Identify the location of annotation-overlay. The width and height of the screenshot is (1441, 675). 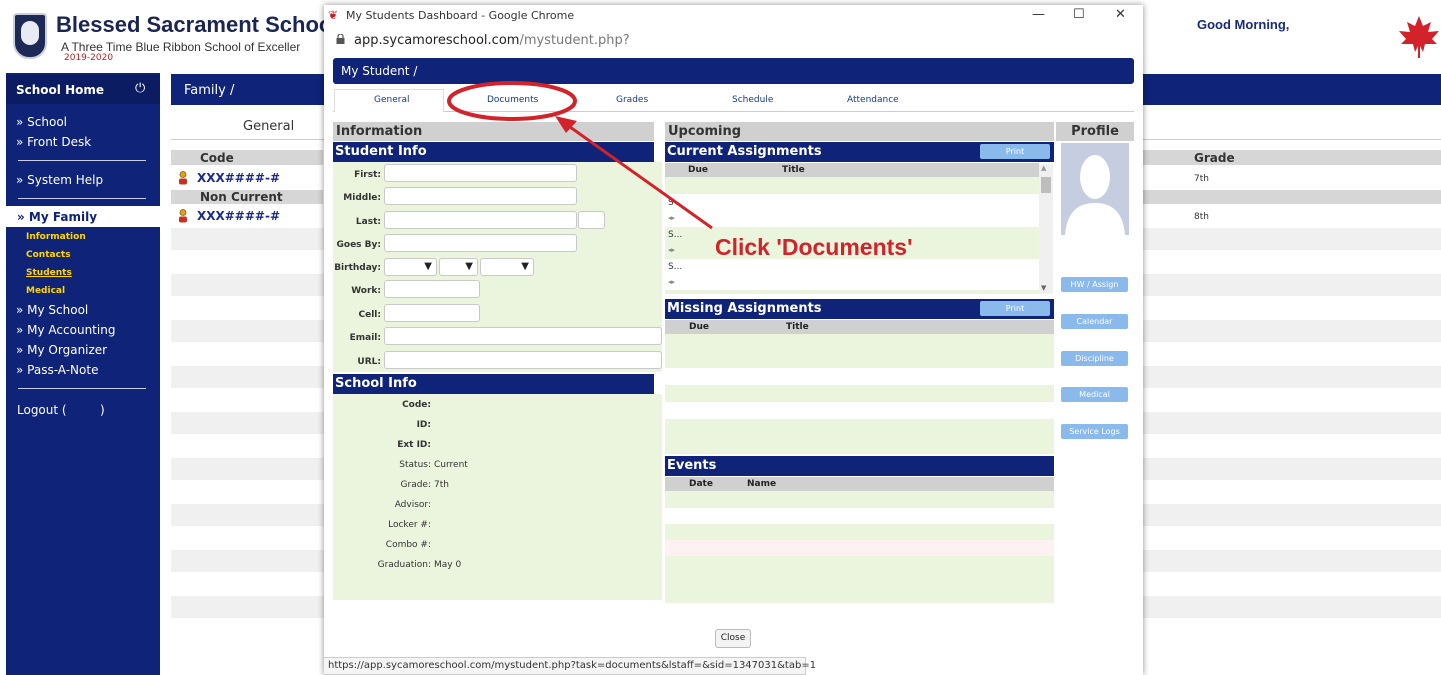
(580, 155).